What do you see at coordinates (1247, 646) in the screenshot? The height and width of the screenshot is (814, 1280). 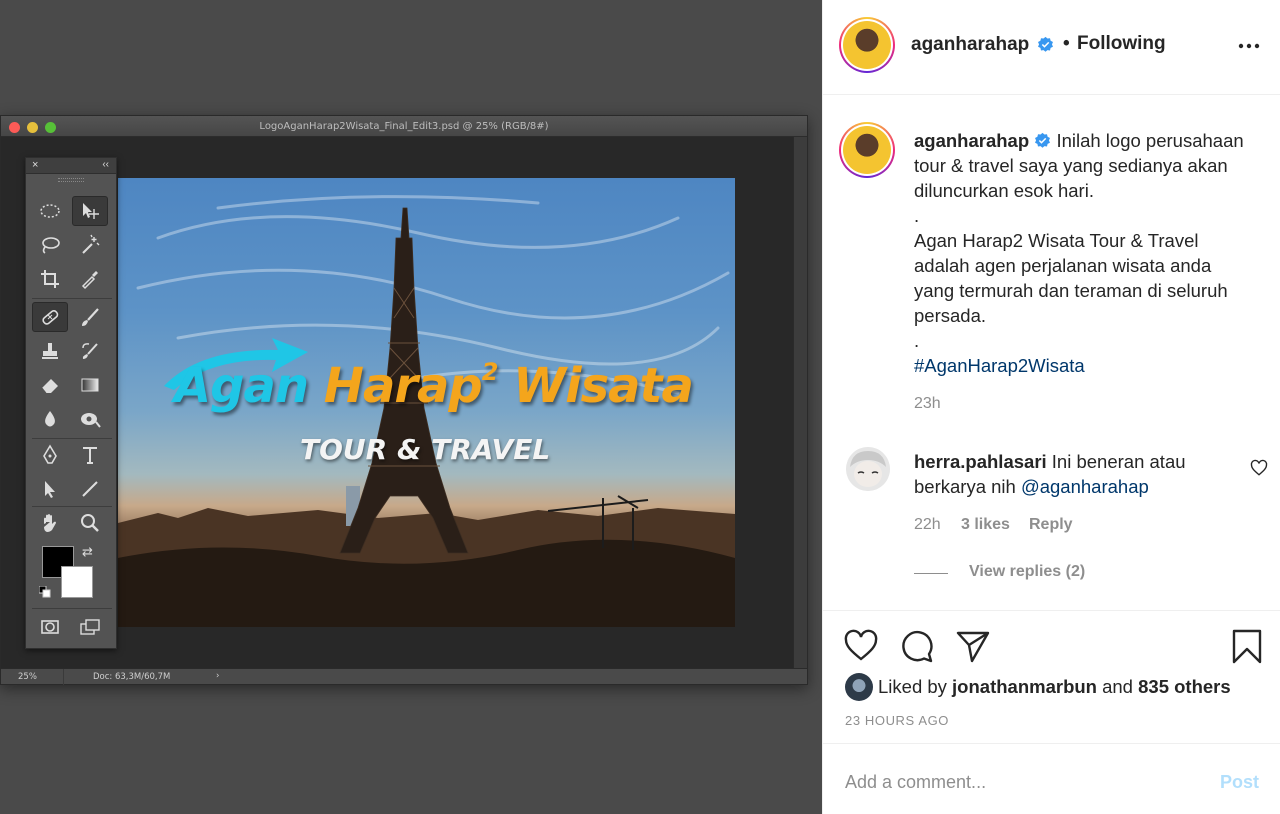 I see `save-bookmark-icon` at bounding box center [1247, 646].